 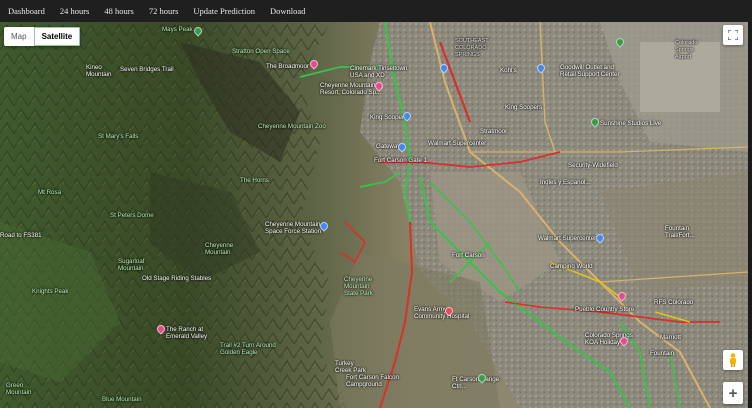 What do you see at coordinates (57, 36) in the screenshot?
I see `satellite-view-button: Satellite` at bounding box center [57, 36].